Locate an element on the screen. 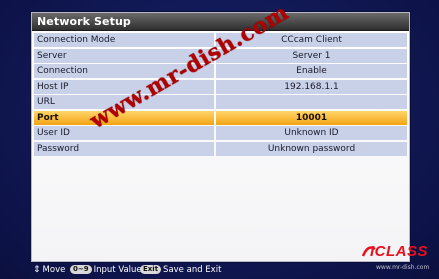  row-host-ip: Host IP 192.168.1.1 is located at coordinates (220, 86).